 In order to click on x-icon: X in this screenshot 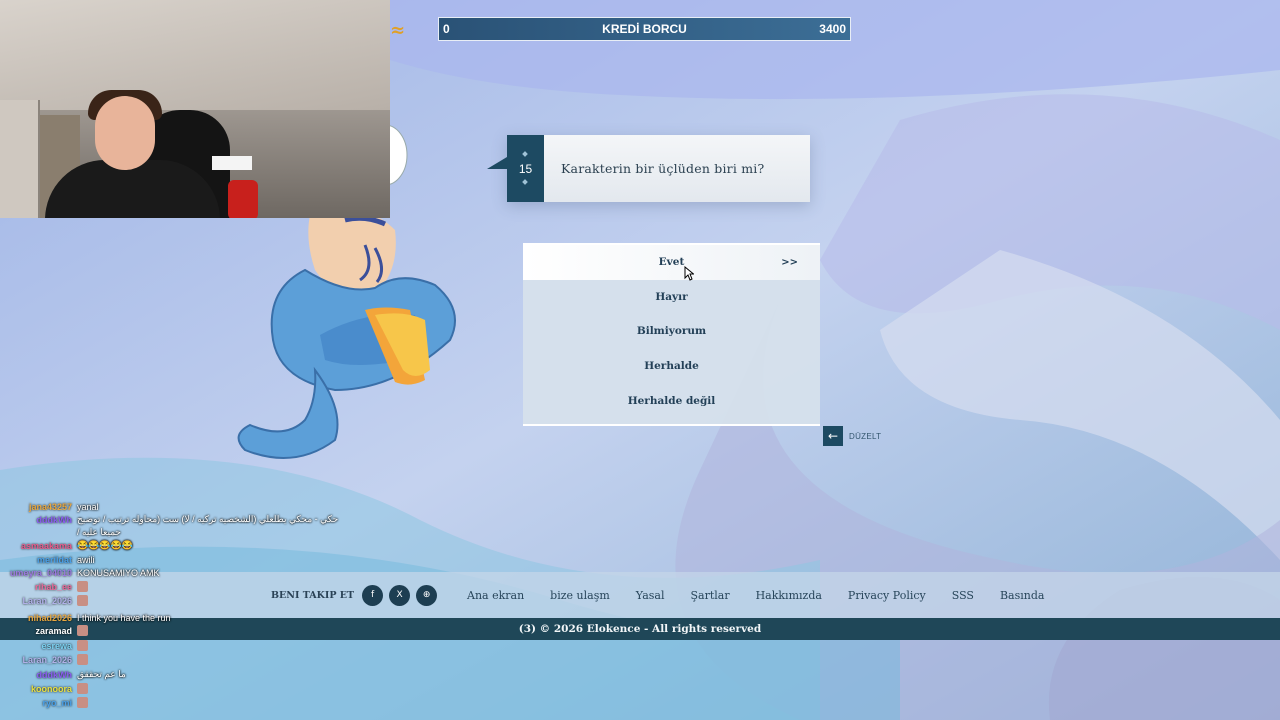, I will do `click(400, 595)`.